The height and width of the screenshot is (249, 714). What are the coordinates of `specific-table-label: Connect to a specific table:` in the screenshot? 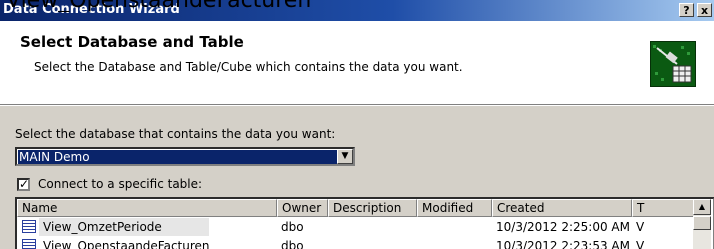 It's located at (120, 184).